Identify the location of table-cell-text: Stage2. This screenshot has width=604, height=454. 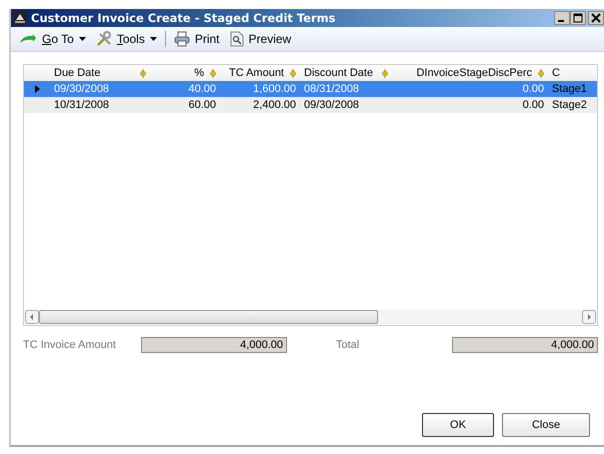
(569, 105).